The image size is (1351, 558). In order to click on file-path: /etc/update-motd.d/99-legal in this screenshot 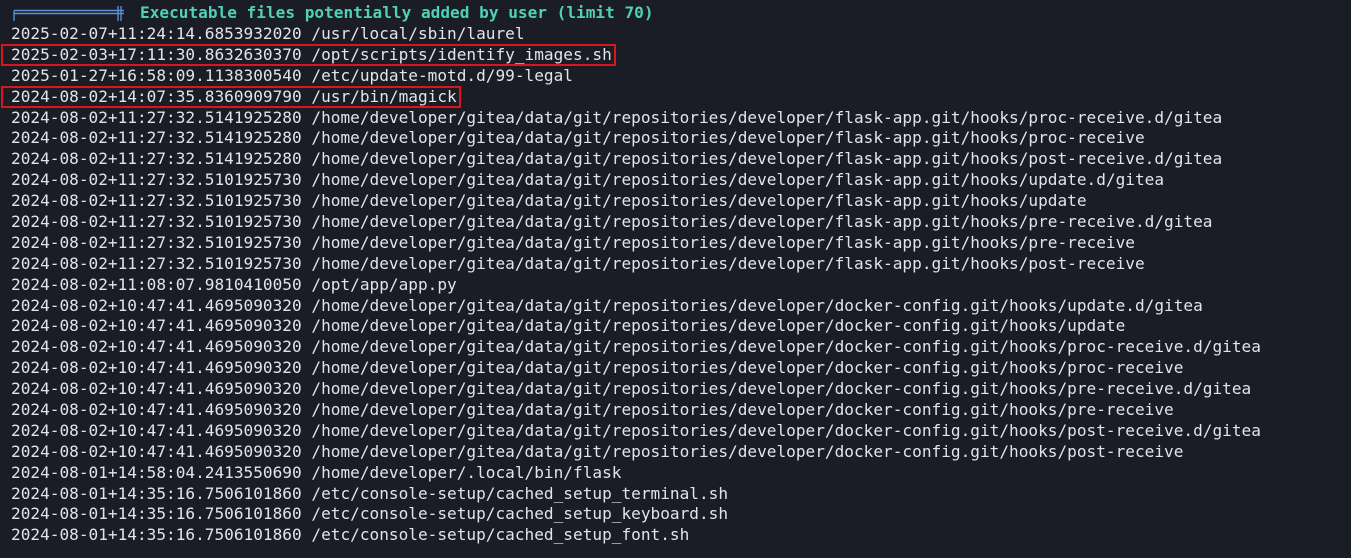, I will do `click(442, 75)`.